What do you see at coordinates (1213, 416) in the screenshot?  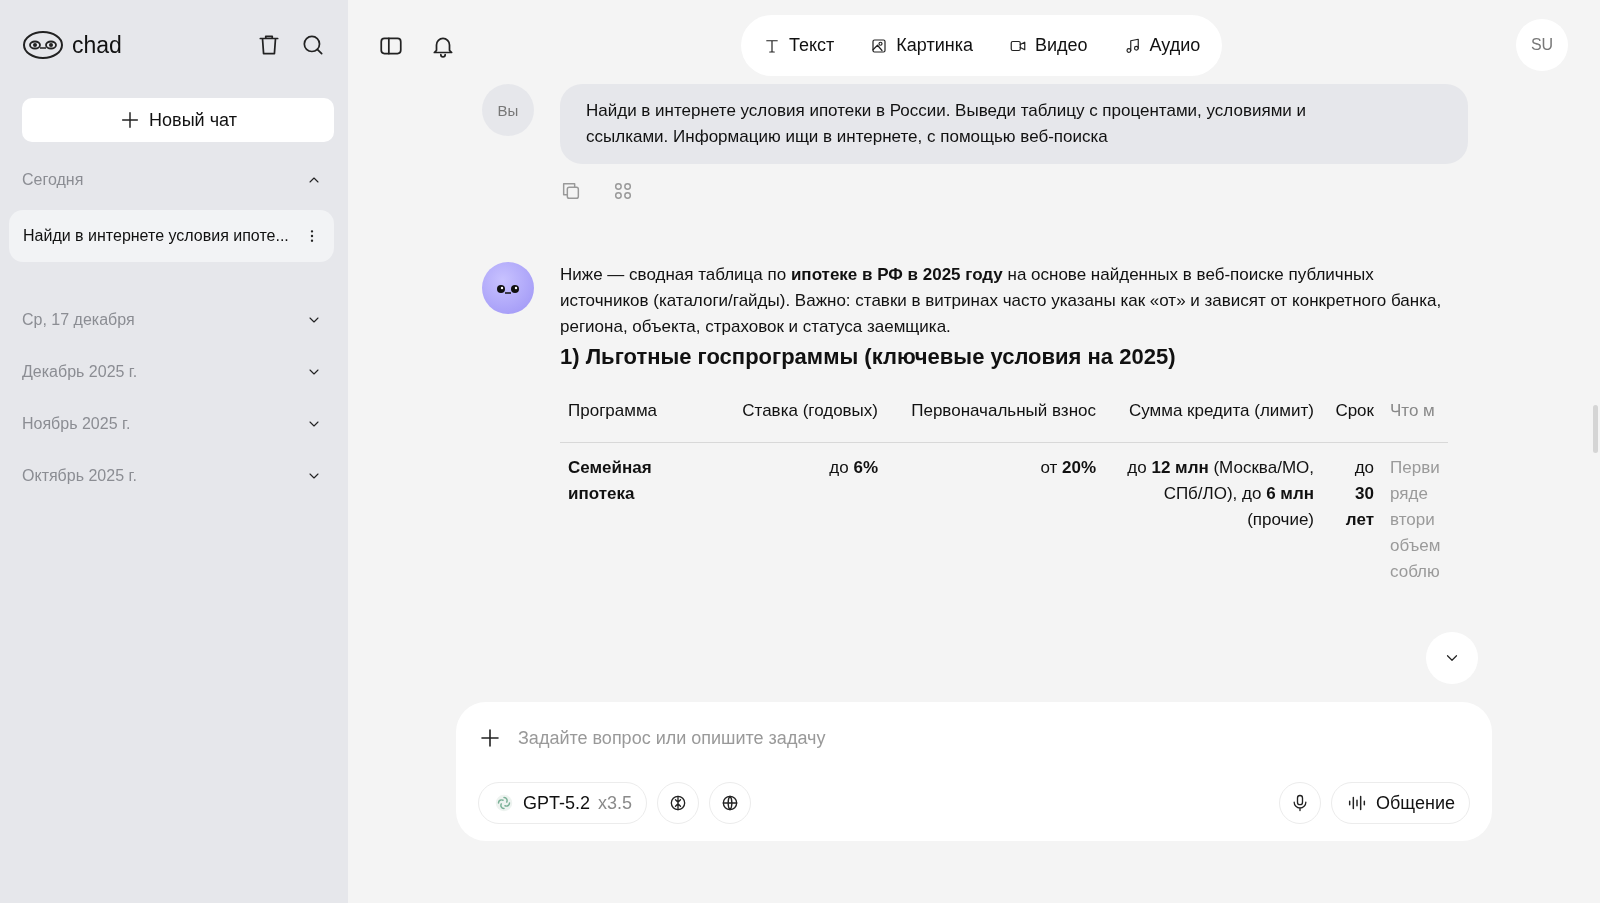 I see `column-header: Сумма кредита (лимит)` at bounding box center [1213, 416].